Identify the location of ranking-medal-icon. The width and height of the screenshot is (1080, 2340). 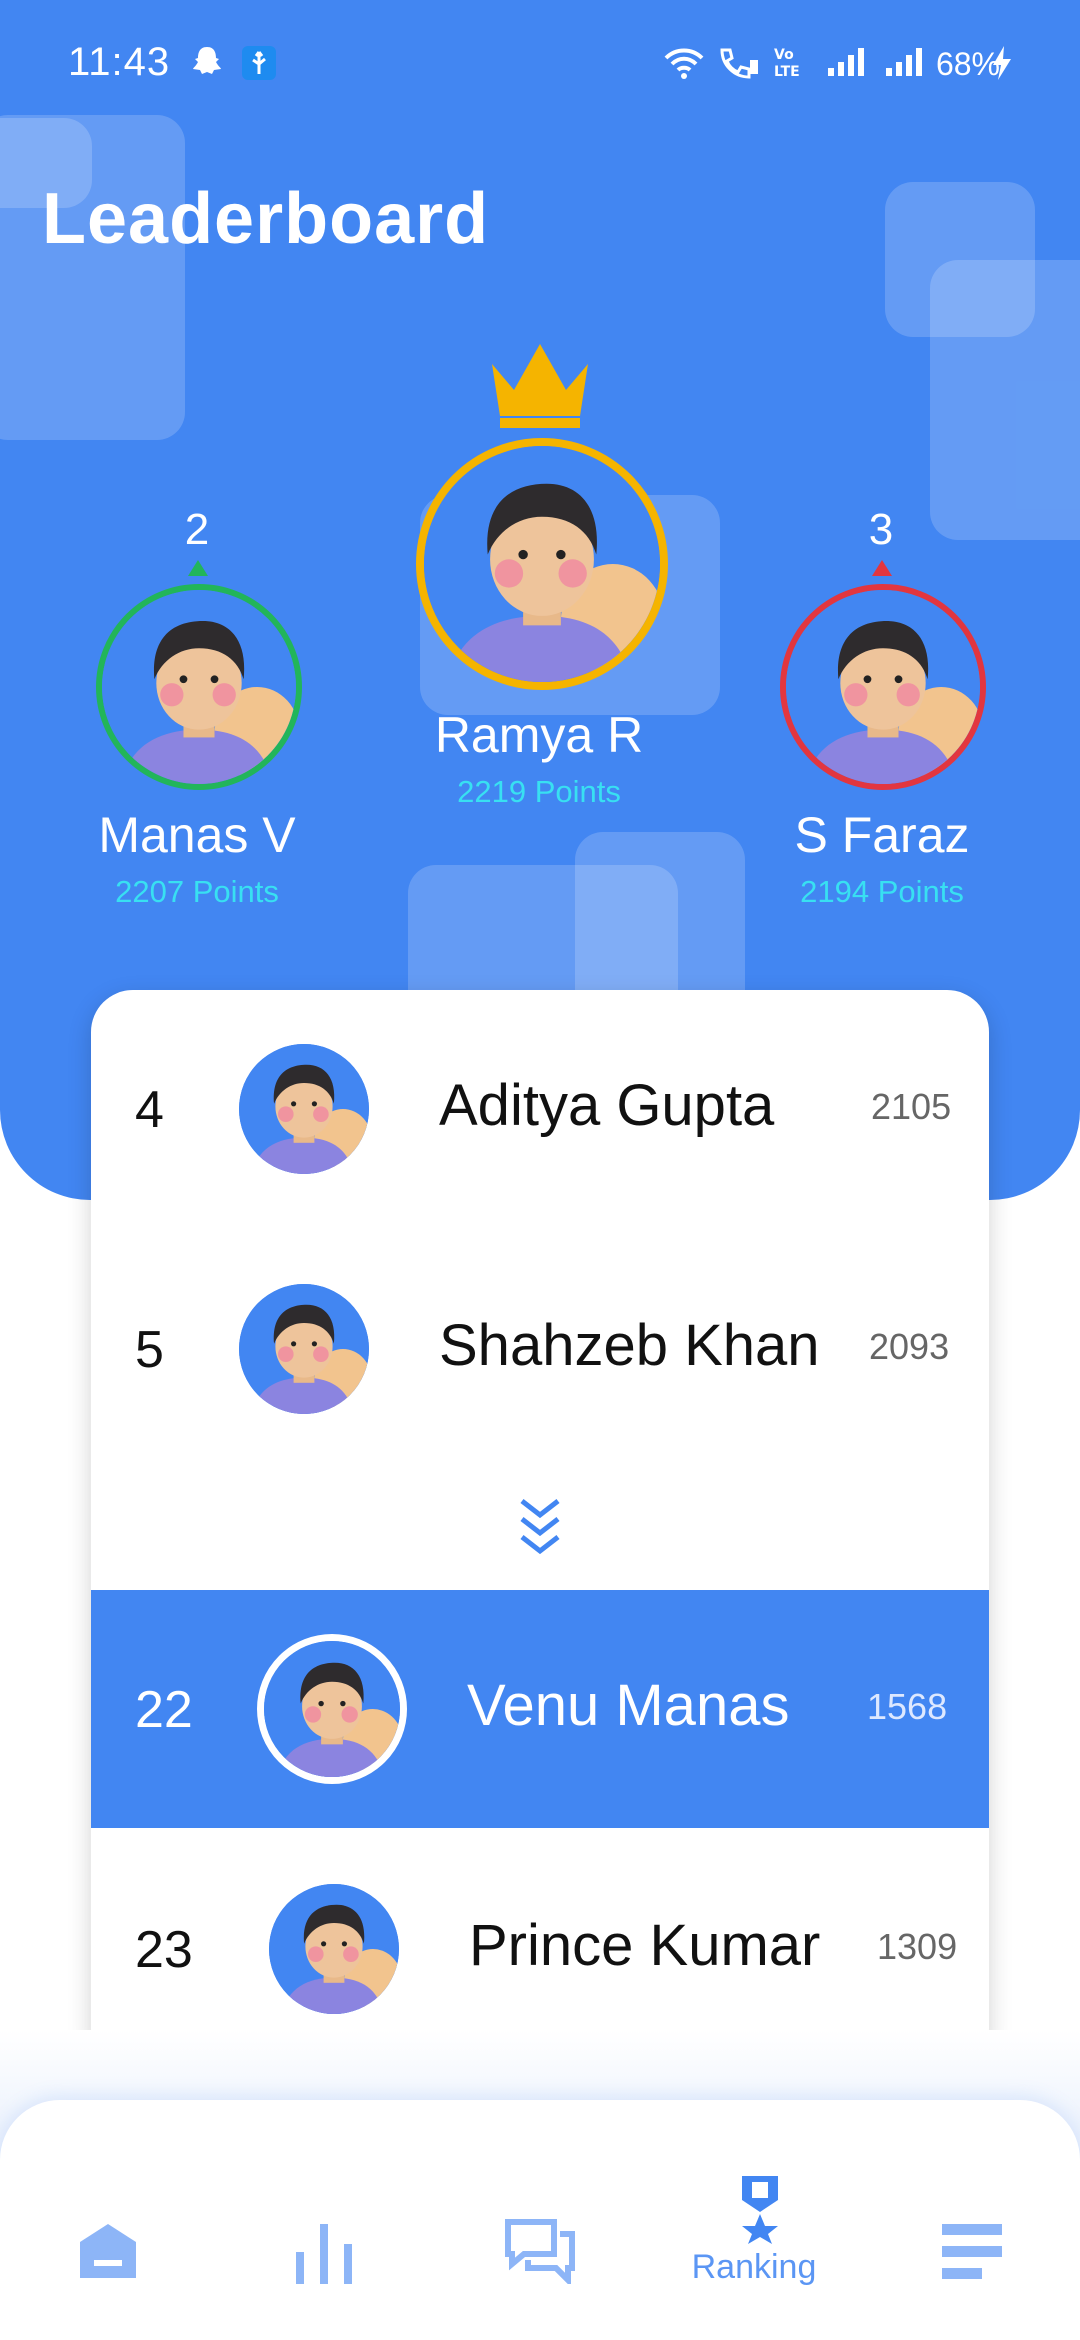
(760, 2211).